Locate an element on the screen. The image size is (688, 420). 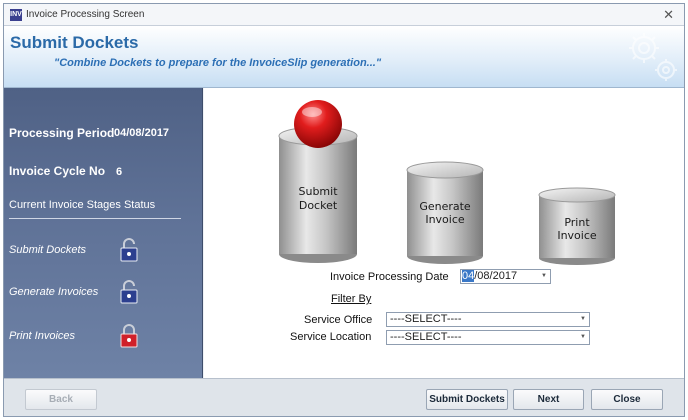
stage-submit-dockets: Submit Dockets is located at coordinates (48, 250).